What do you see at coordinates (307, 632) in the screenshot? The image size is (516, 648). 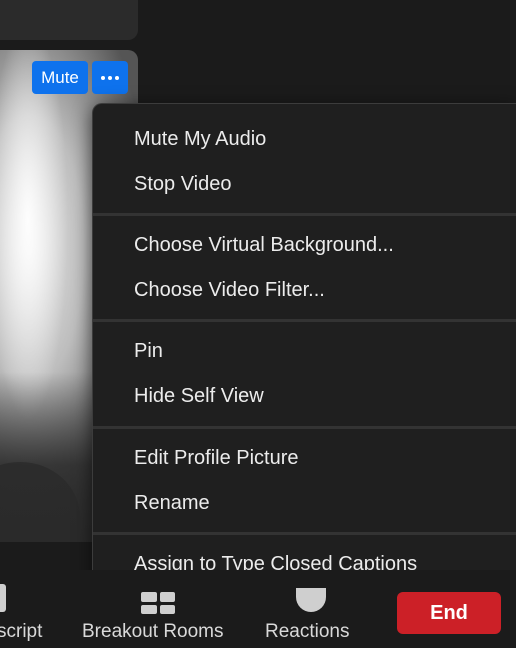 I see `reactions-label: Reactions` at bounding box center [307, 632].